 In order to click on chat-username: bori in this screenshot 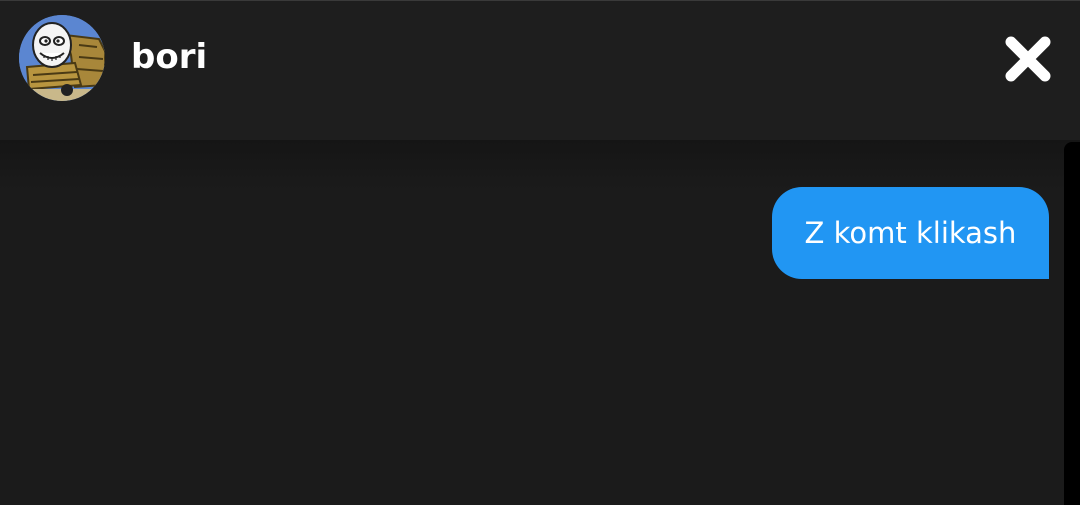, I will do `click(169, 57)`.